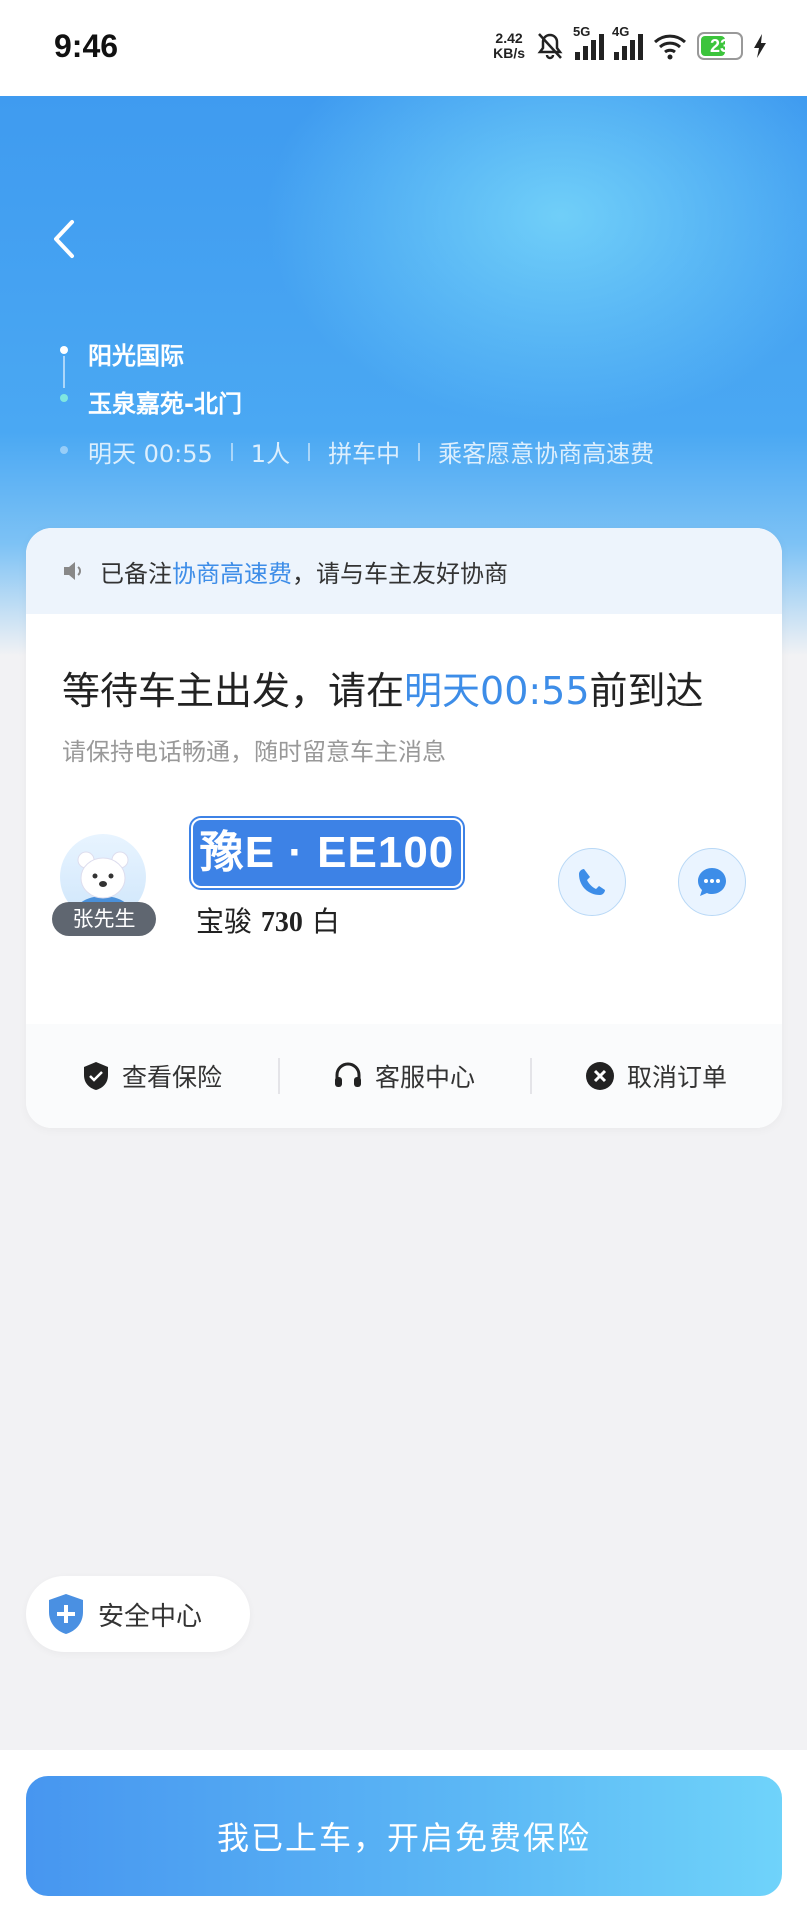  I want to click on status-title: 等待车主出发，请在明天00:55前到达, so click(383, 687).